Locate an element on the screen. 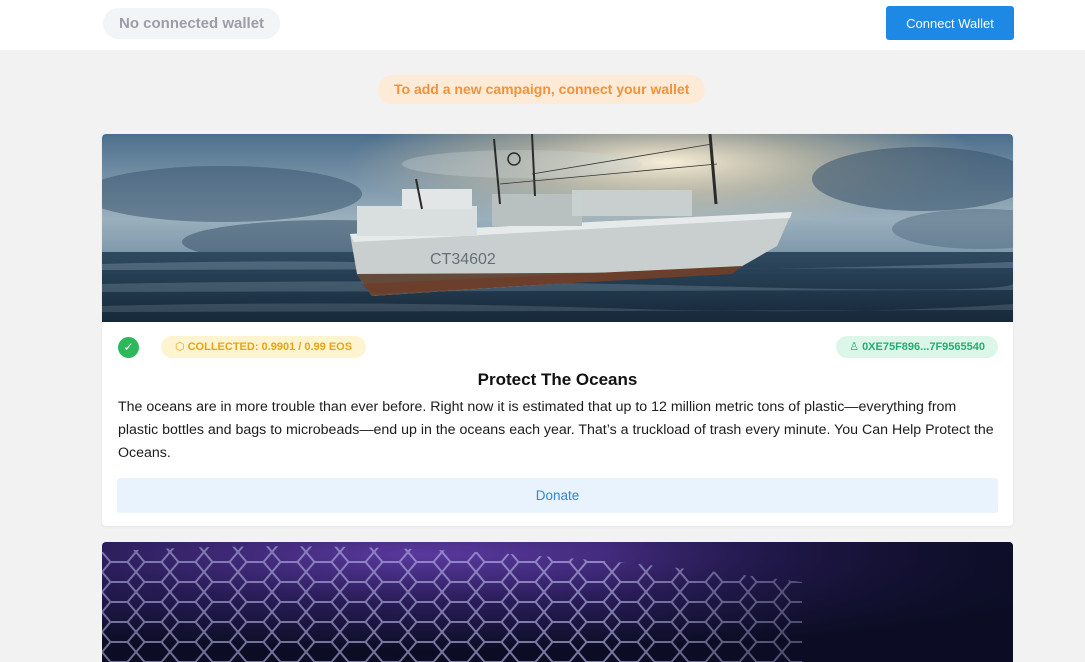 This screenshot has height=662, width=1085. donate-button: Donate is located at coordinates (557, 495).